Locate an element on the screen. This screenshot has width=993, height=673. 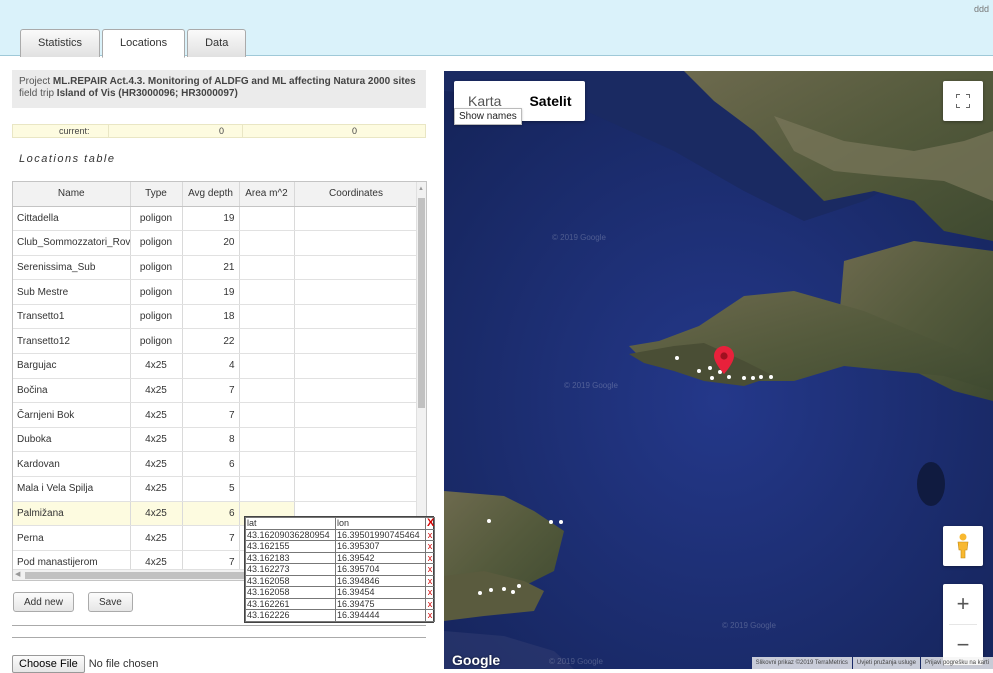
table-row: Čarnjeni Bok 4x25 7 is located at coordinates (216, 415).